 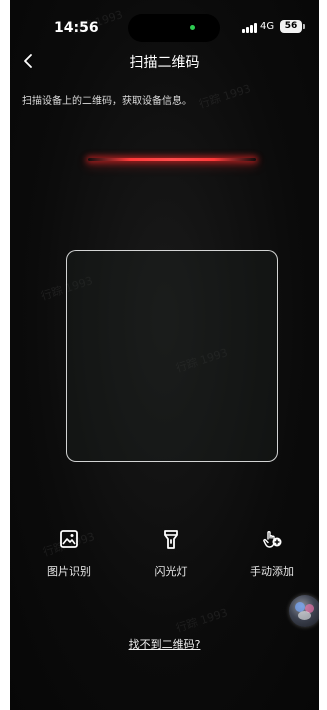 I want to click on assistant-float-ball, so click(x=304, y=611).